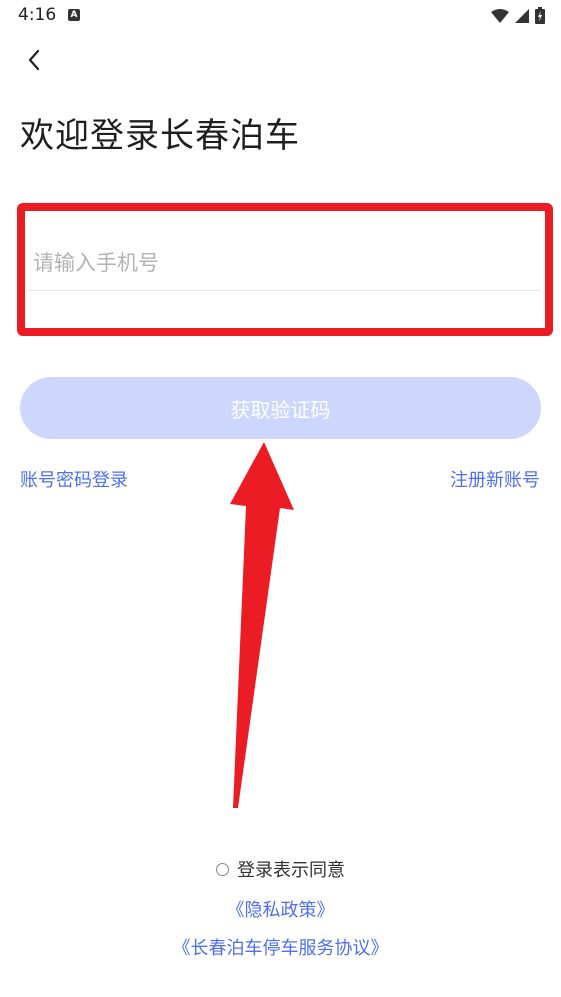 The height and width of the screenshot is (997, 561). Describe the element at coordinates (283, 263) in the screenshot. I see `phone-input` at that location.